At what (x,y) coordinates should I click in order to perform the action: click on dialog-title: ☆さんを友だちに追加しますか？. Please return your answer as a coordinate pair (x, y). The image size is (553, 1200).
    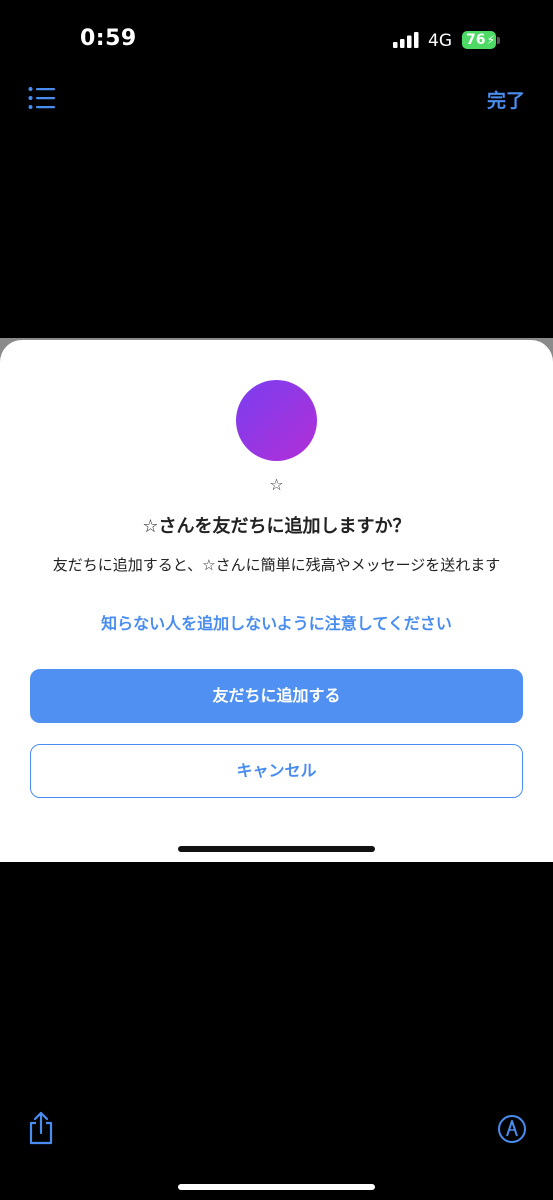
    Looking at the image, I should click on (276, 526).